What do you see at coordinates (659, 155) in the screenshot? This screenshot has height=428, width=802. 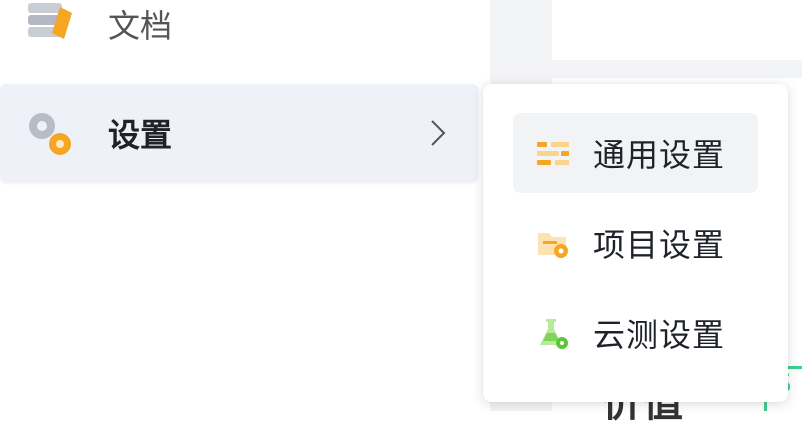 I see `submenu-item-label: 通用设置` at bounding box center [659, 155].